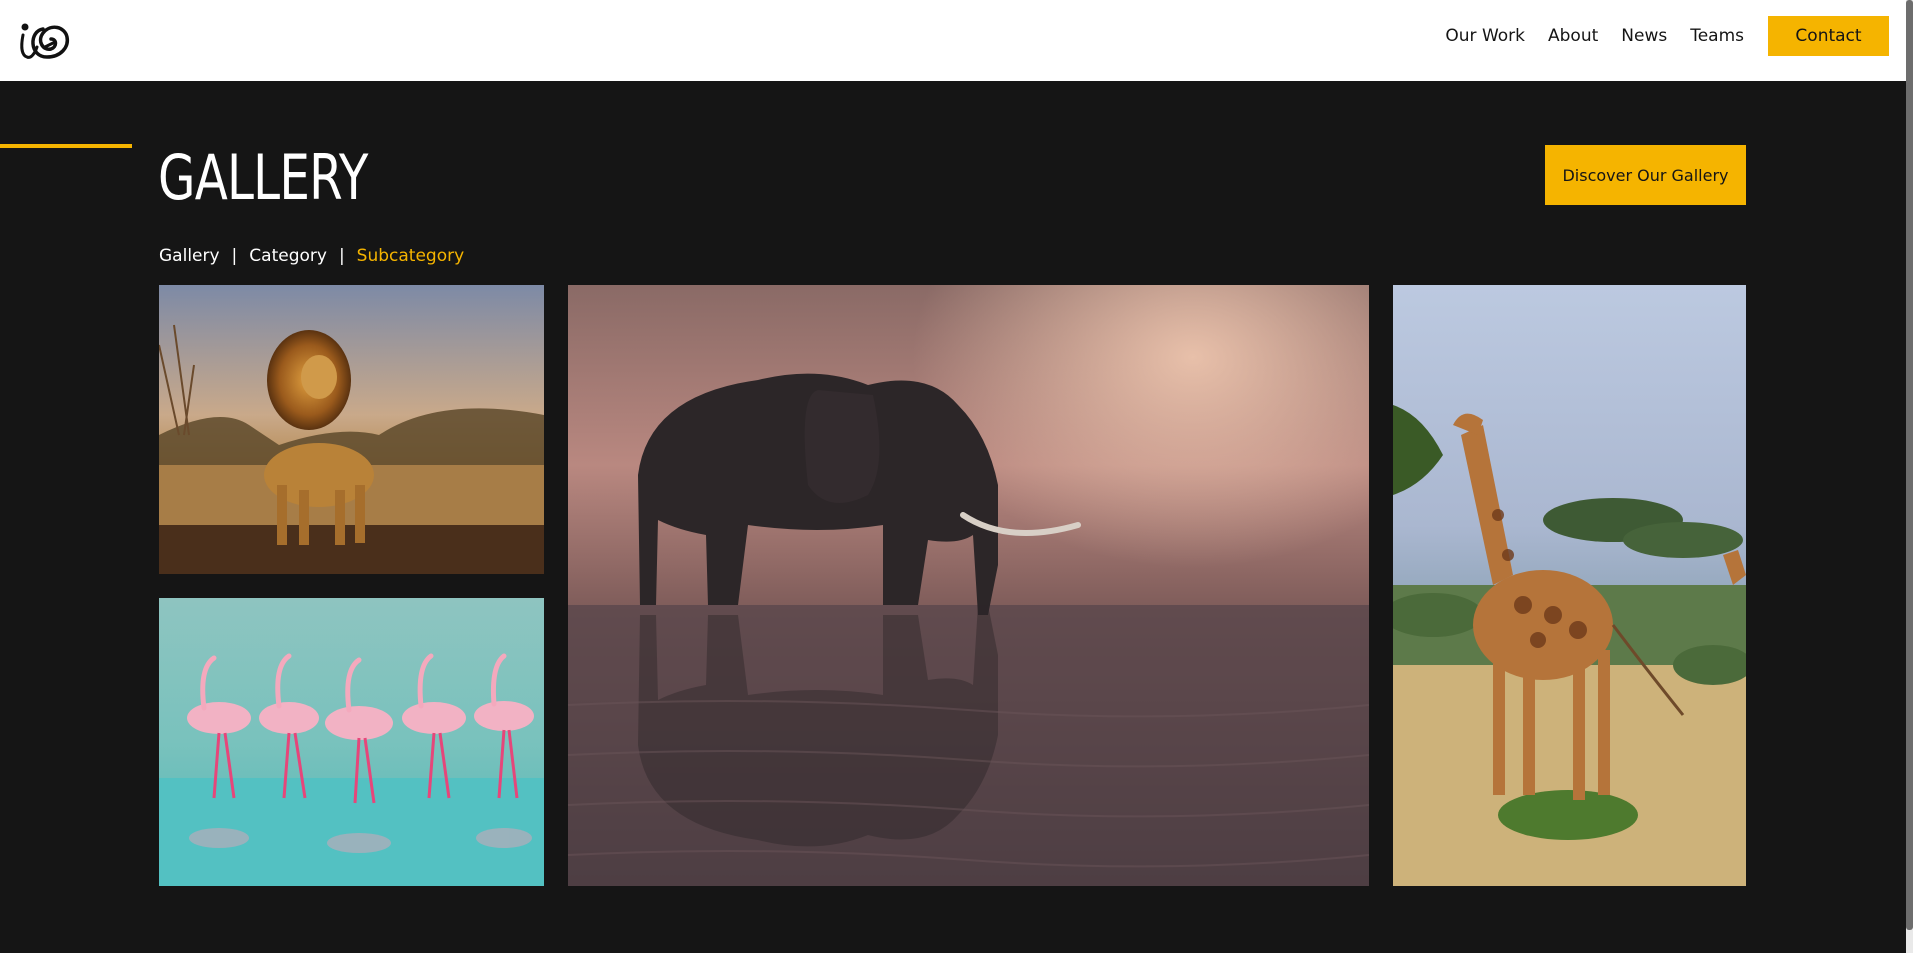 The width and height of the screenshot is (1913, 953). Describe the element at coordinates (1645, 175) in the screenshot. I see `discover-gallery-button: Discover Our Gallery` at that location.